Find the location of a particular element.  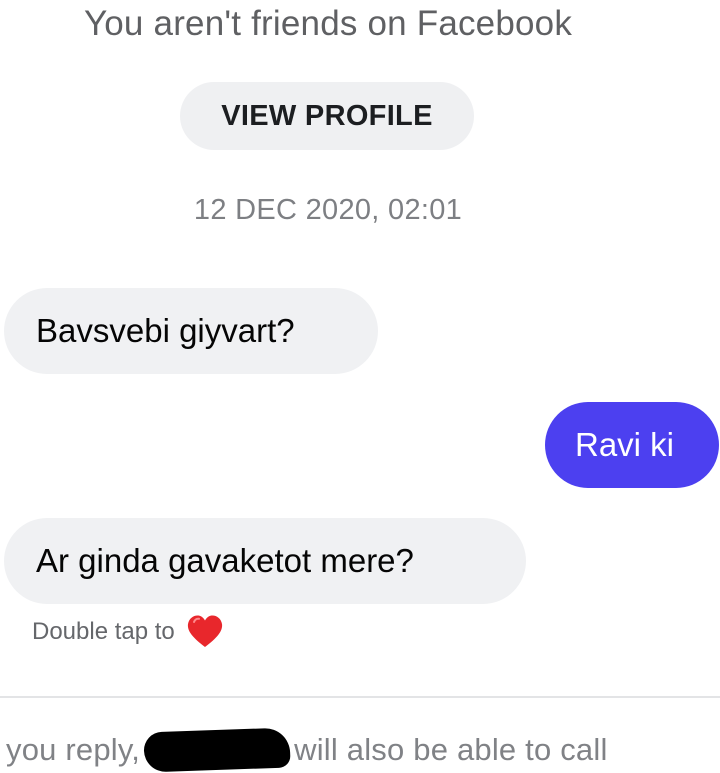

friend-status-text: You aren't friends on Facebook is located at coordinates (328, 23).